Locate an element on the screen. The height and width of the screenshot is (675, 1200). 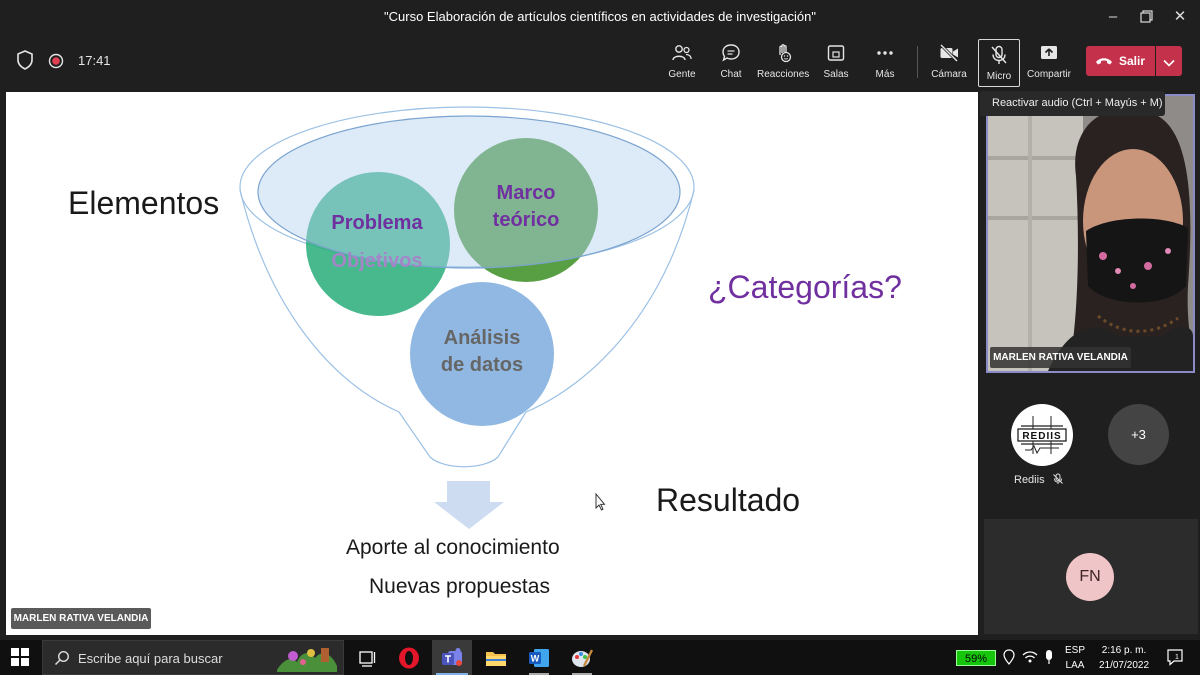
language-indicator: ESP LAA is located at coordinates (1075, 658).